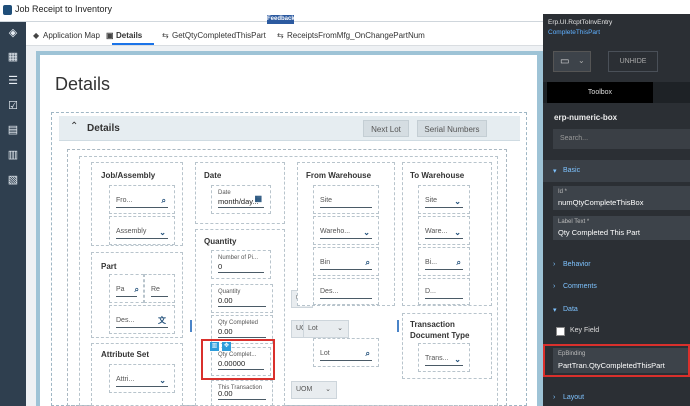 The height and width of the screenshot is (406, 690). I want to click on label-text-field: Label Text * Qty Completed This Part, so click(621, 228).